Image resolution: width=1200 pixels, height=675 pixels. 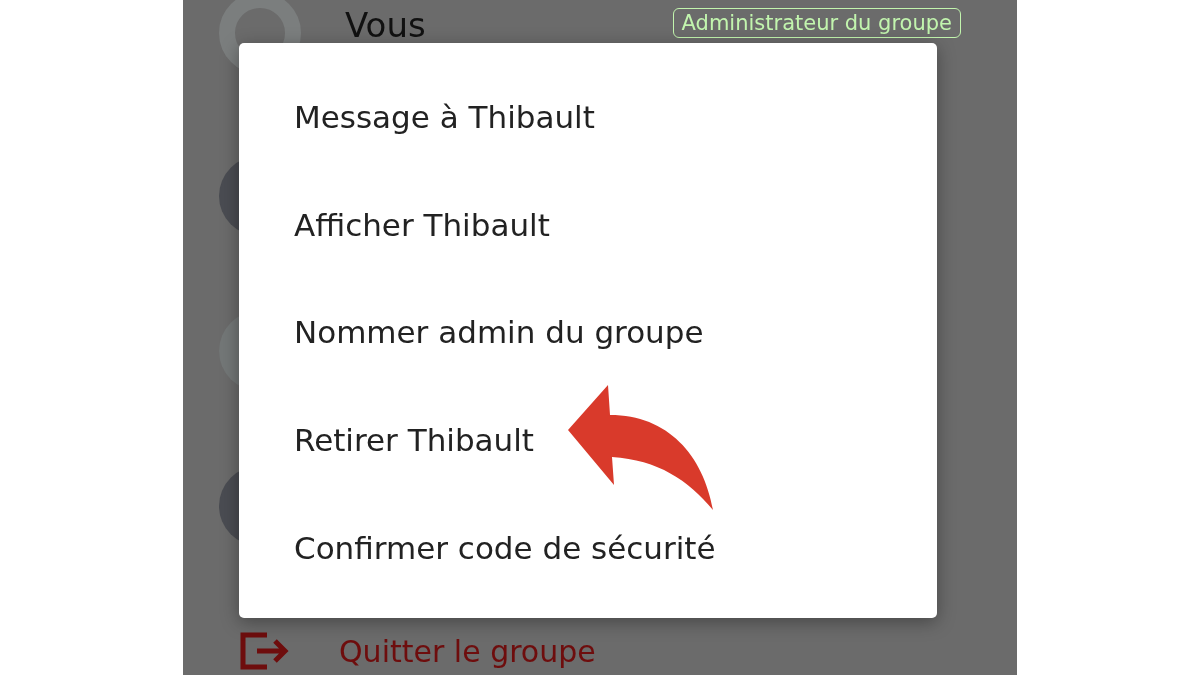 I want to click on menu-item: Message à Thibault, so click(x=615, y=116).